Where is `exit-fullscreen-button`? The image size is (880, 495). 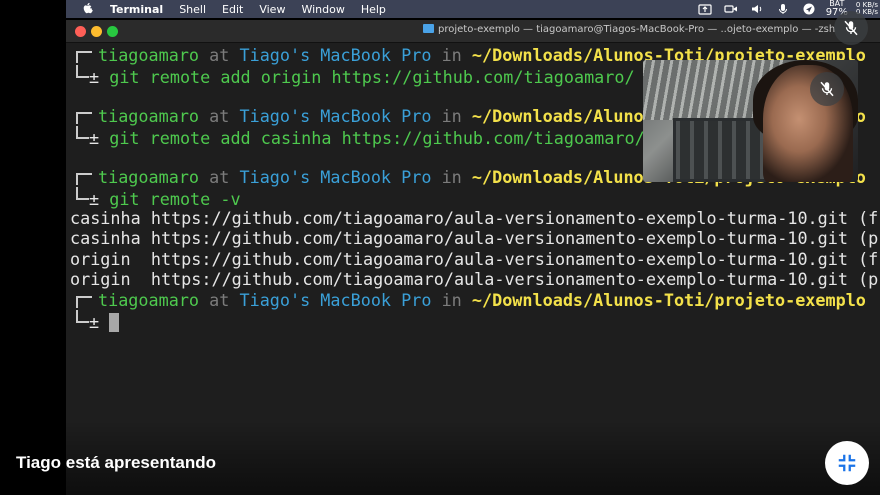 exit-fullscreen-button is located at coordinates (847, 463).